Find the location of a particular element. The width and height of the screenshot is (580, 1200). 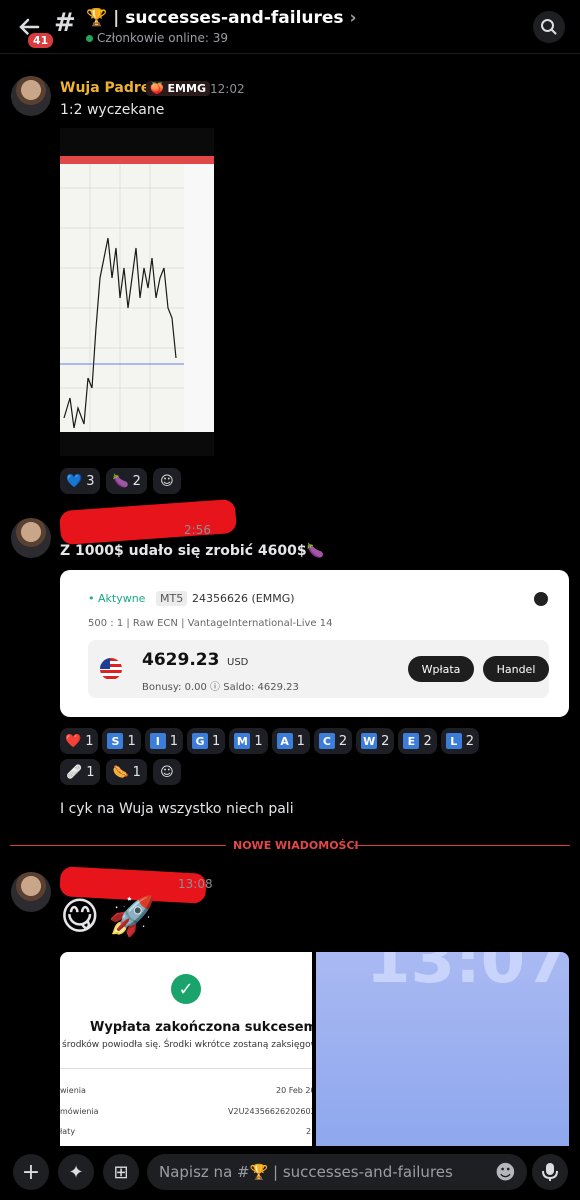

reaction-letter-c: C2 is located at coordinates (333, 741).